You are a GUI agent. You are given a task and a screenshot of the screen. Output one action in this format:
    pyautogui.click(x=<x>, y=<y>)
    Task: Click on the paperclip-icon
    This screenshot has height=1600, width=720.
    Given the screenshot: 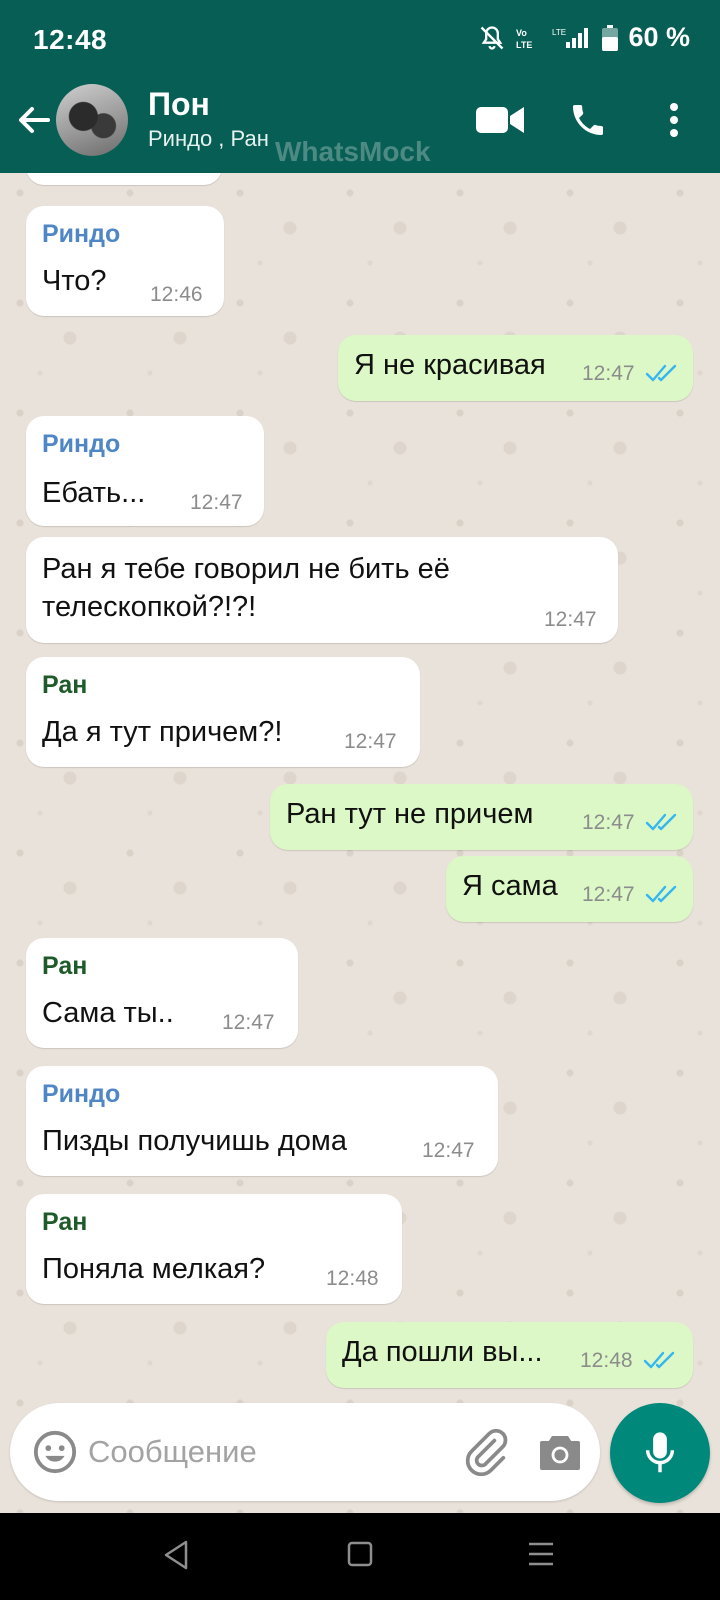 What is the action you would take?
    pyautogui.click(x=486, y=1452)
    